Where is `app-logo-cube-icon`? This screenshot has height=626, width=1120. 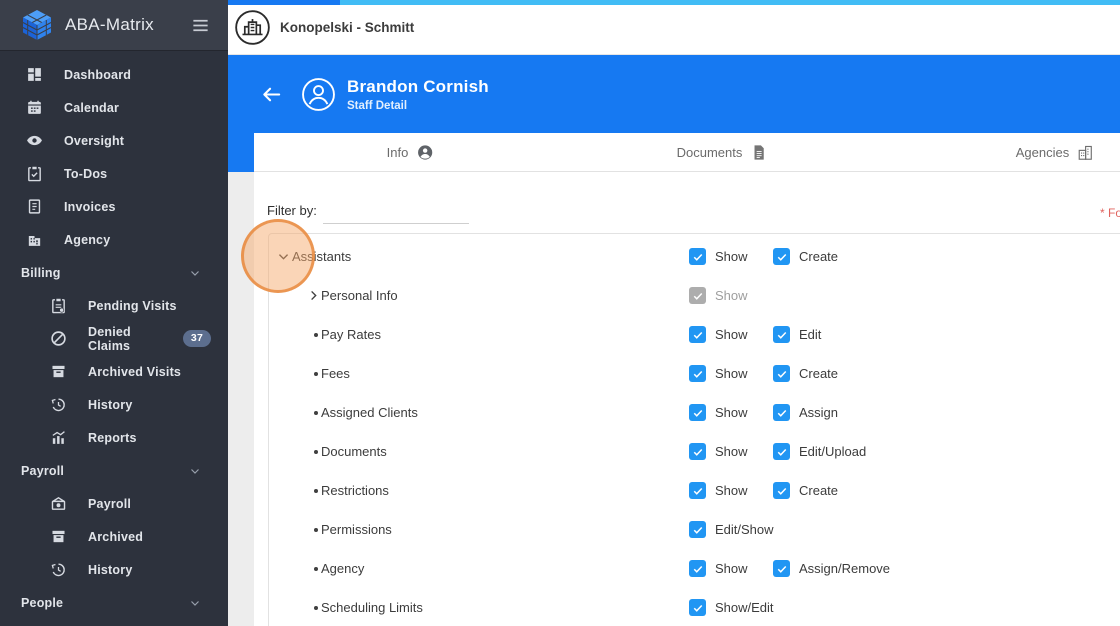 app-logo-cube-icon is located at coordinates (37, 25).